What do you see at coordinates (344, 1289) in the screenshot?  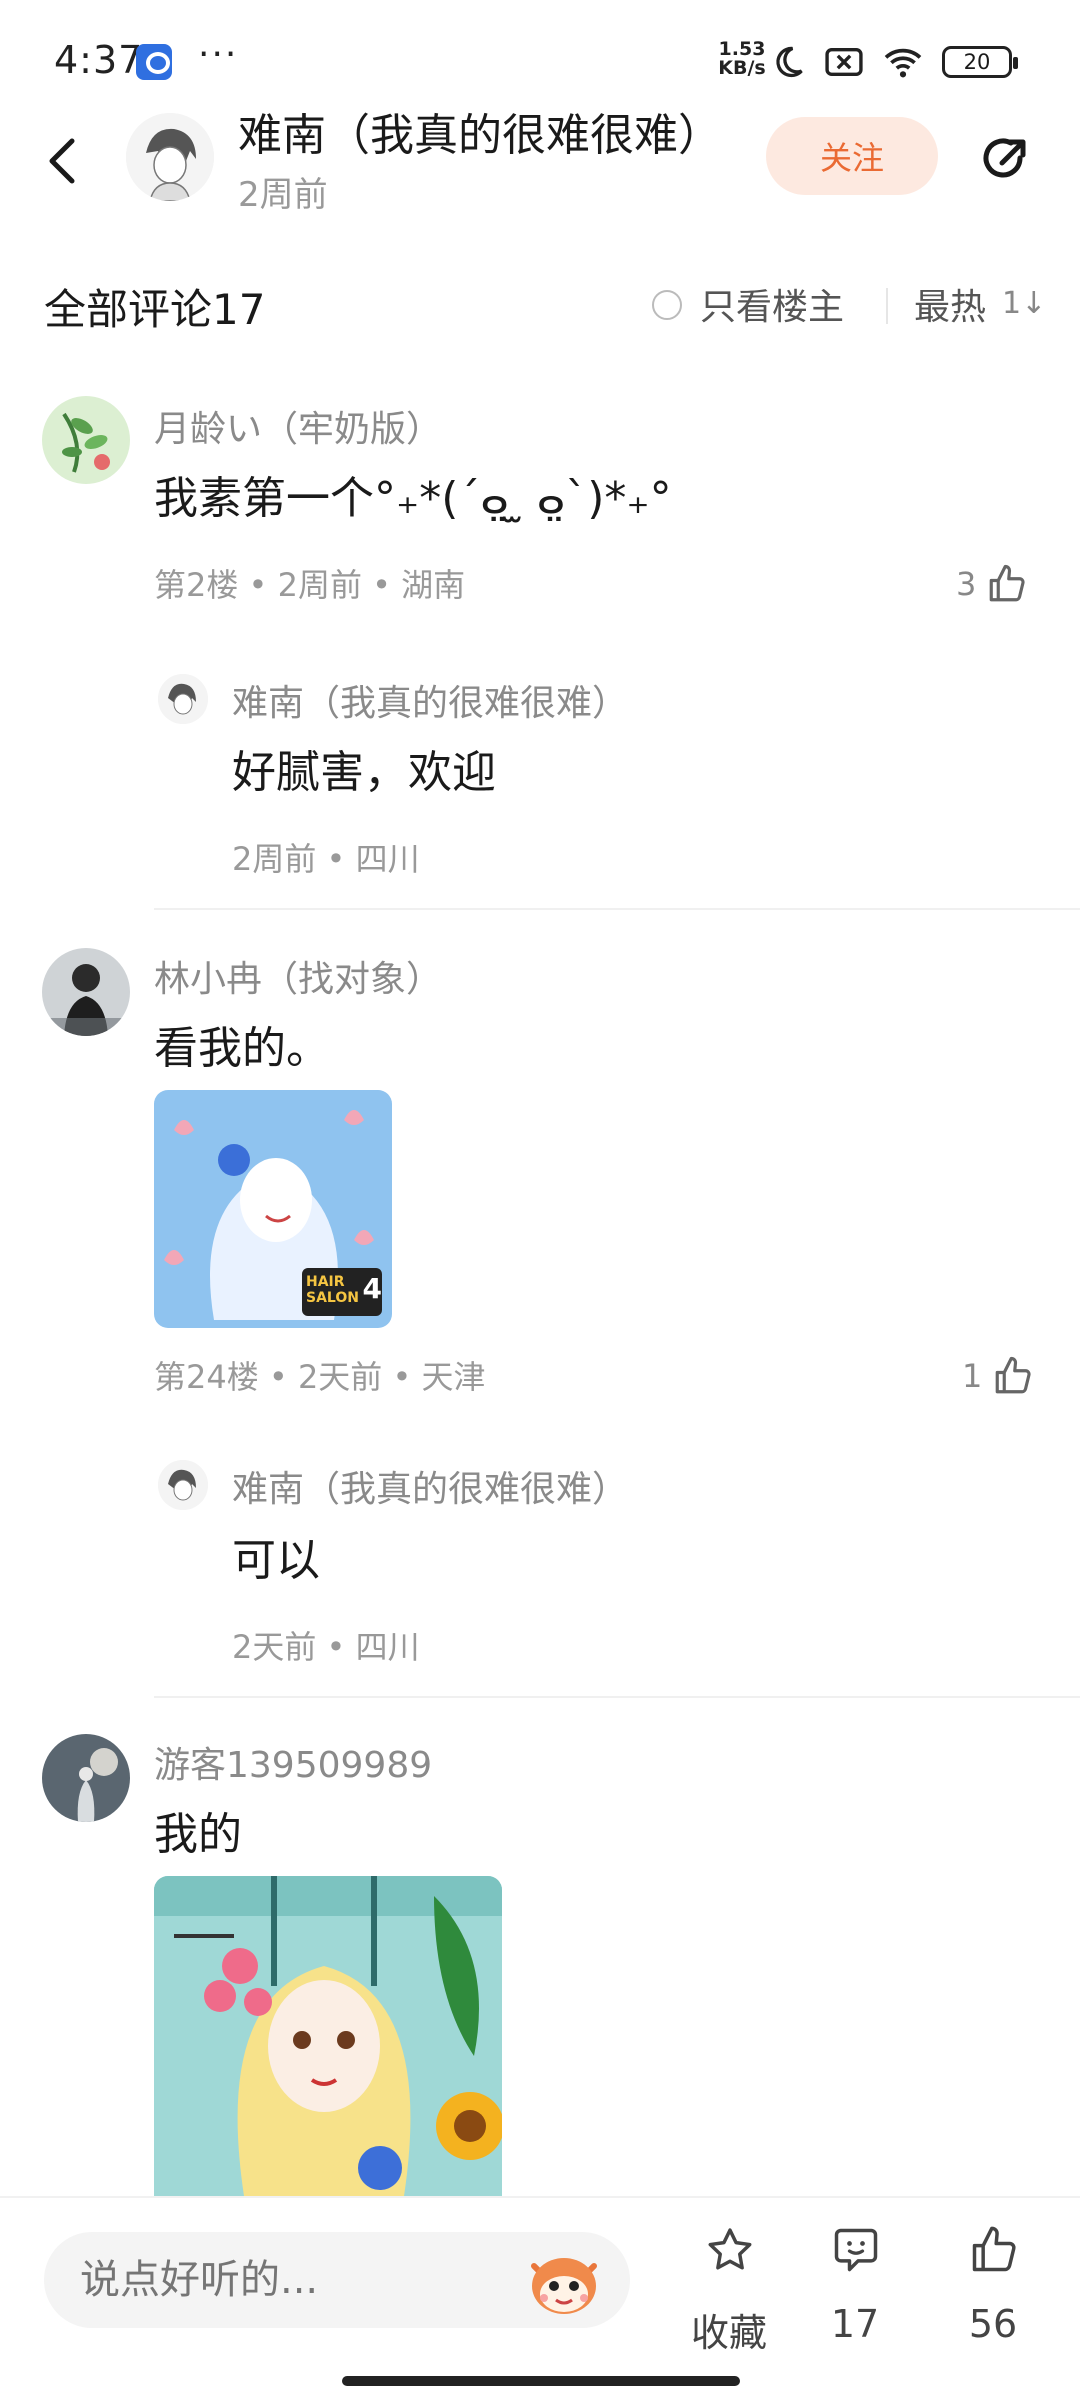 I see `game-logo-badge: HAIR SALON 4` at bounding box center [344, 1289].